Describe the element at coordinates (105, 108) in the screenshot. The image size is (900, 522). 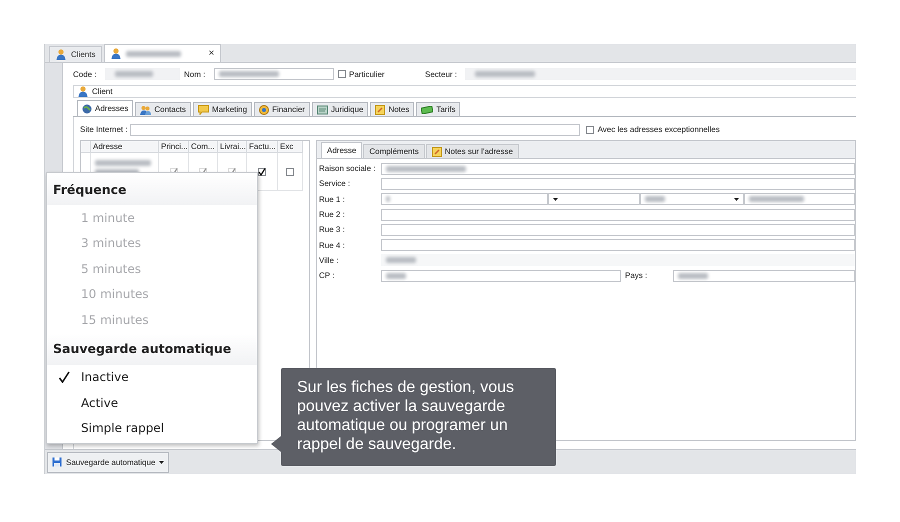
I see `tab: Adresses` at that location.